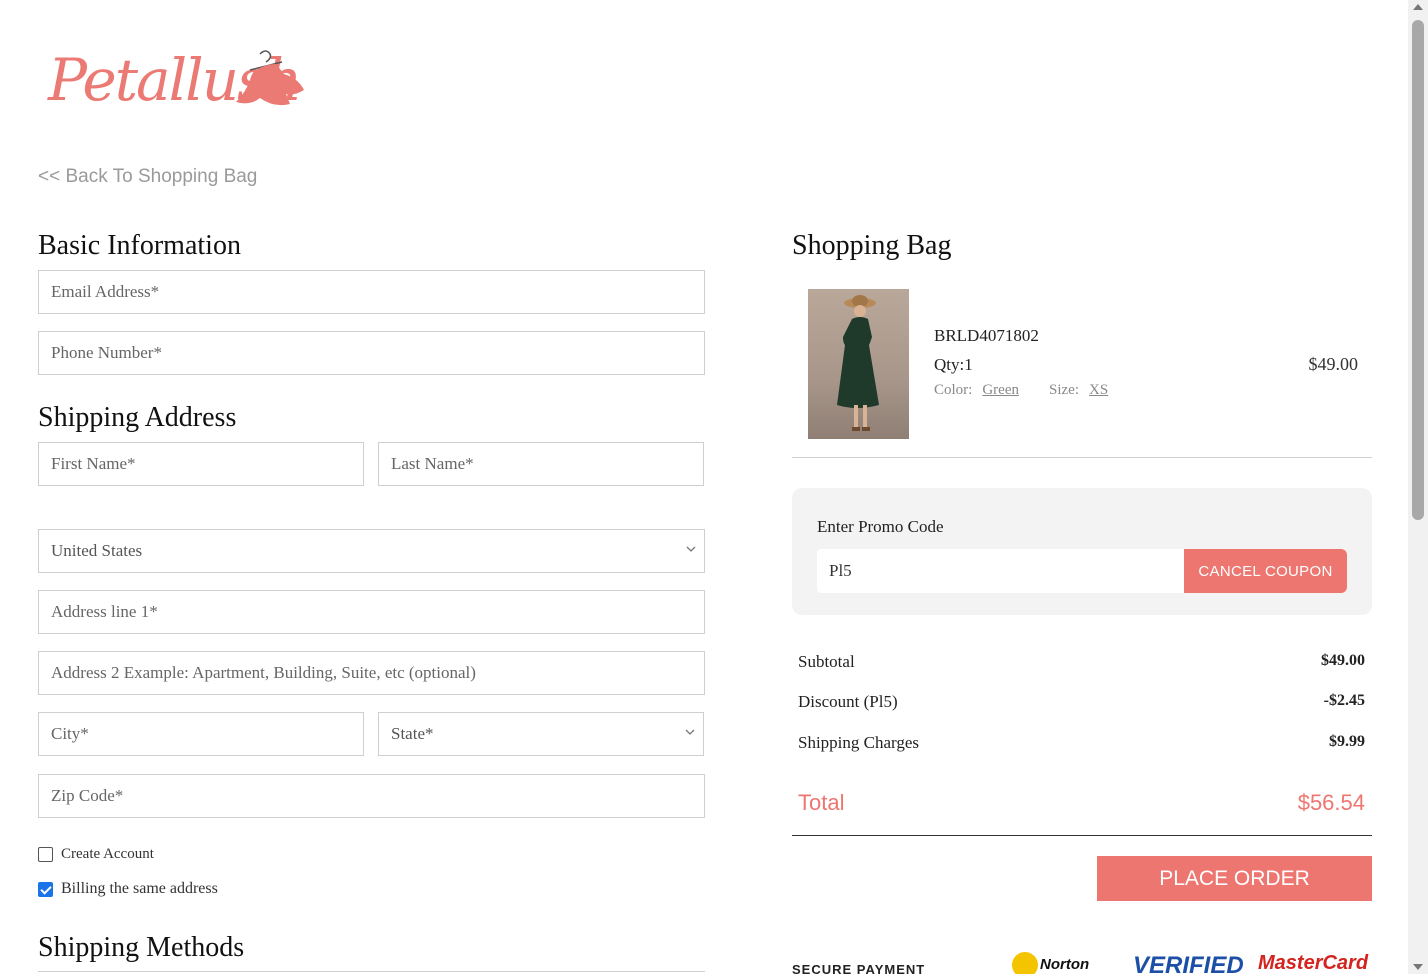  Describe the element at coordinates (541, 734) in the screenshot. I see `state-select: State*` at that location.